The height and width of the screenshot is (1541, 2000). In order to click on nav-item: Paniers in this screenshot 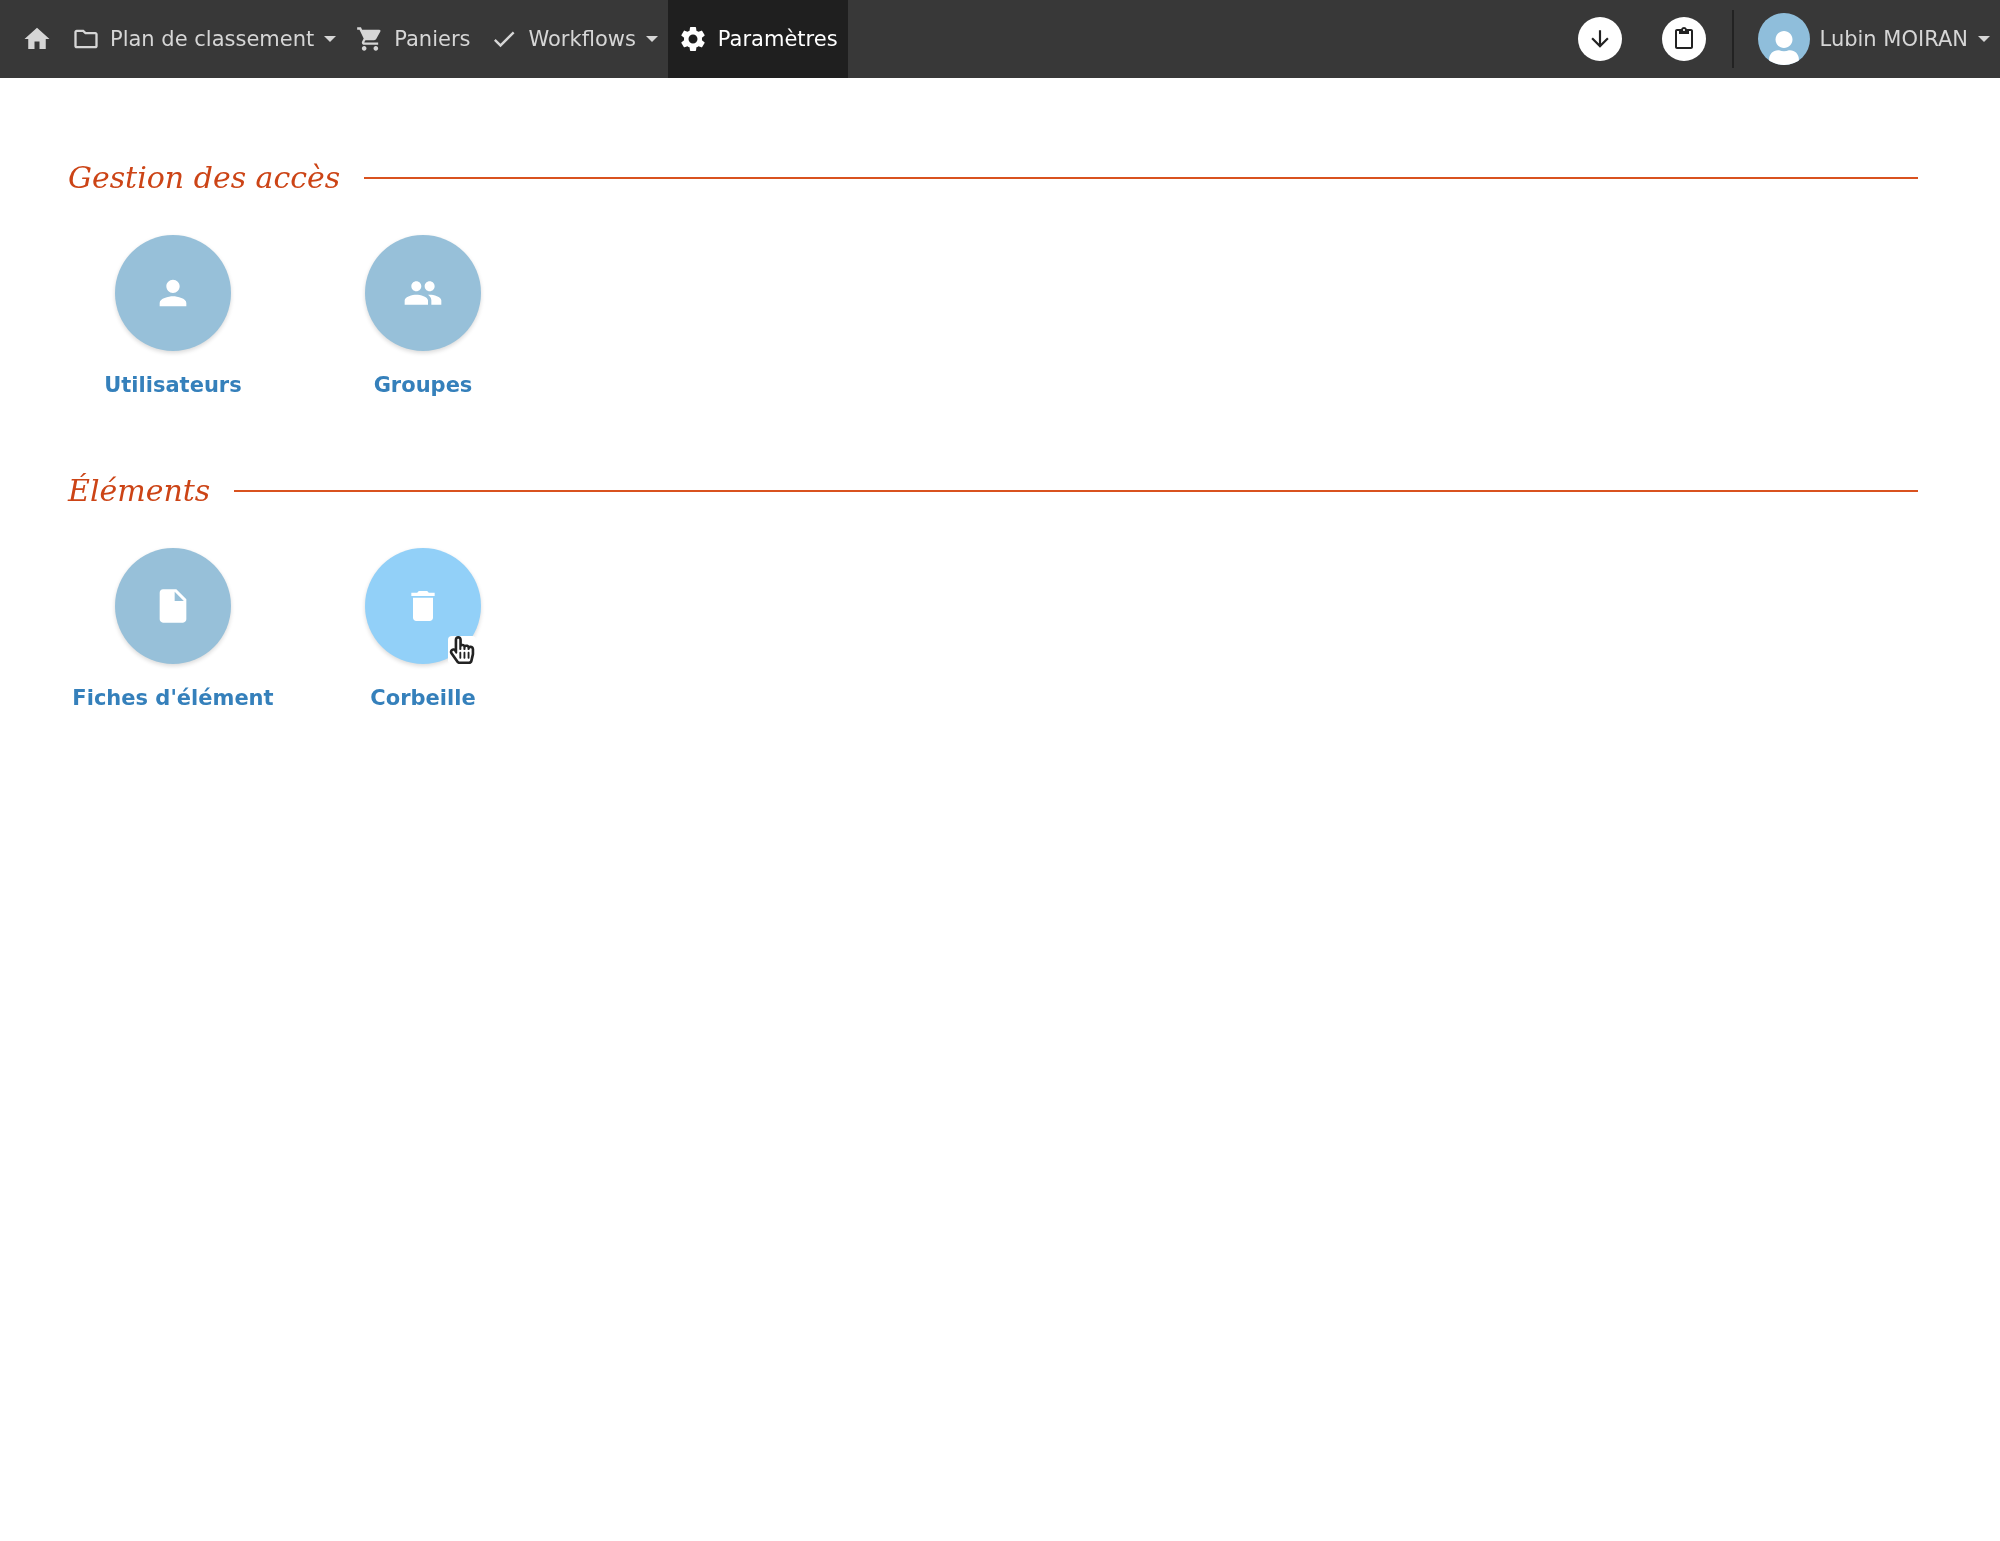, I will do `click(413, 39)`.